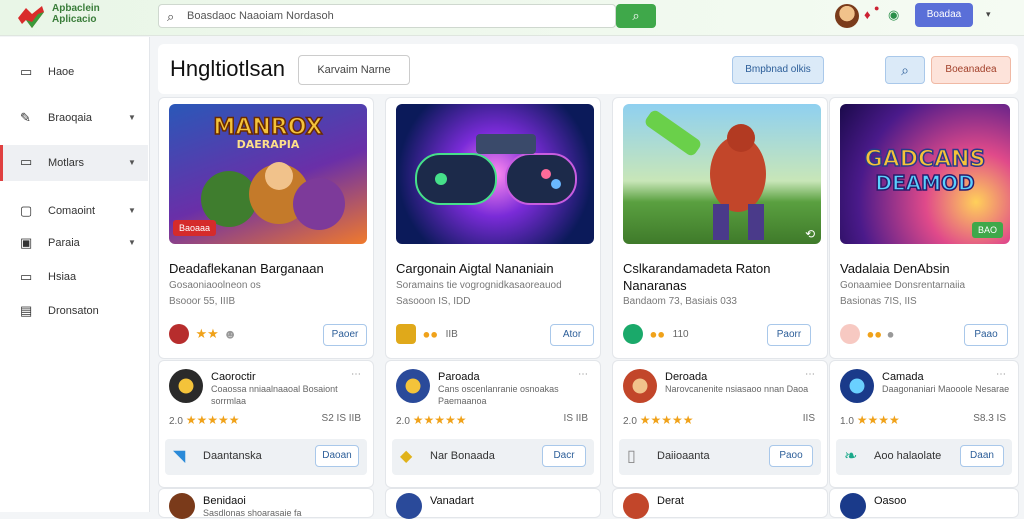 The height and width of the screenshot is (519, 1024). Describe the element at coordinates (268, 174) in the screenshot. I see `game-thumbnail: MANROX DAERAPIA Baoaaa` at that location.